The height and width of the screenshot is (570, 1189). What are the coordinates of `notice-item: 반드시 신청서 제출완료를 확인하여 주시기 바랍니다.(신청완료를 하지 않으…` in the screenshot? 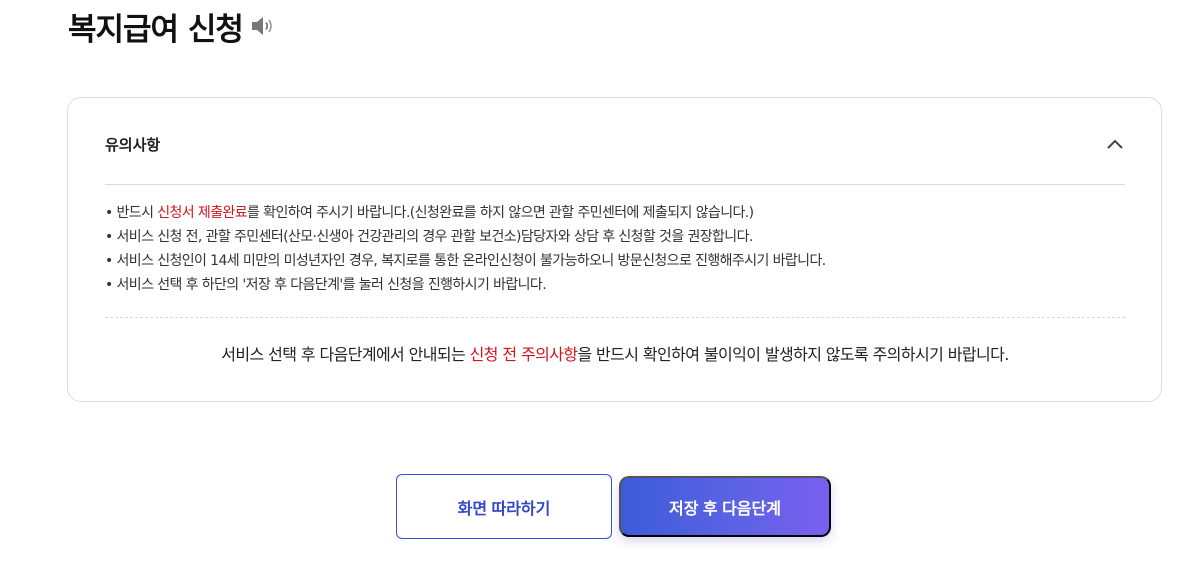 It's located at (615, 213).